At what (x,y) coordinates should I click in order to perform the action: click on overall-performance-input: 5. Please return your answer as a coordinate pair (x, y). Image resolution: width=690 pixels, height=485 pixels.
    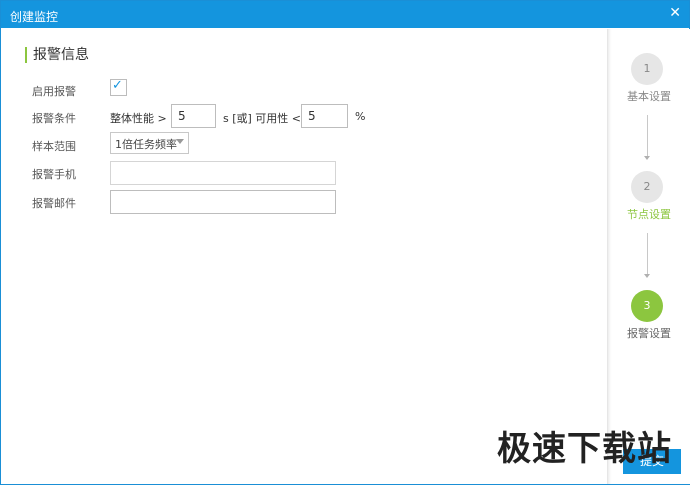
    Looking at the image, I should click on (193, 116).